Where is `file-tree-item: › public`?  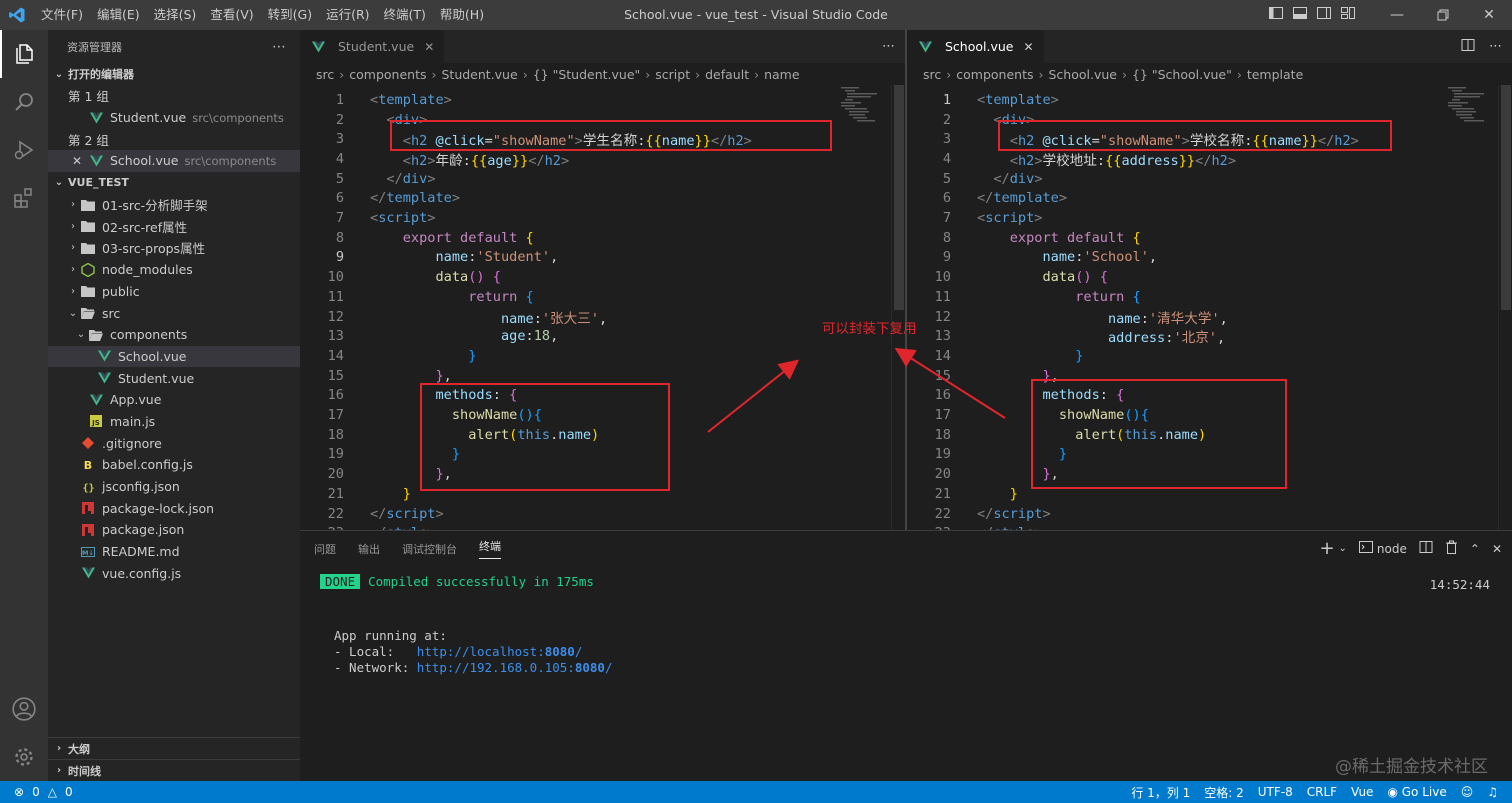 file-tree-item: › public is located at coordinates (174, 292).